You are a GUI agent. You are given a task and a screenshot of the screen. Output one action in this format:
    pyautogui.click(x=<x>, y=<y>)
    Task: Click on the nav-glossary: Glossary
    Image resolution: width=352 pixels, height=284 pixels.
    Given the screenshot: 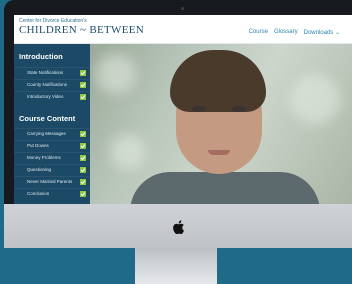 What is the action you would take?
    pyautogui.click(x=286, y=32)
    